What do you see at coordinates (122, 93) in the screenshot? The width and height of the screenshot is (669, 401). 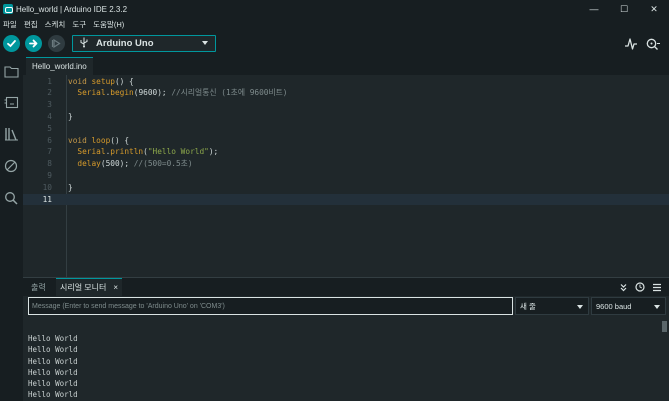 I see `code-token: begin` at bounding box center [122, 93].